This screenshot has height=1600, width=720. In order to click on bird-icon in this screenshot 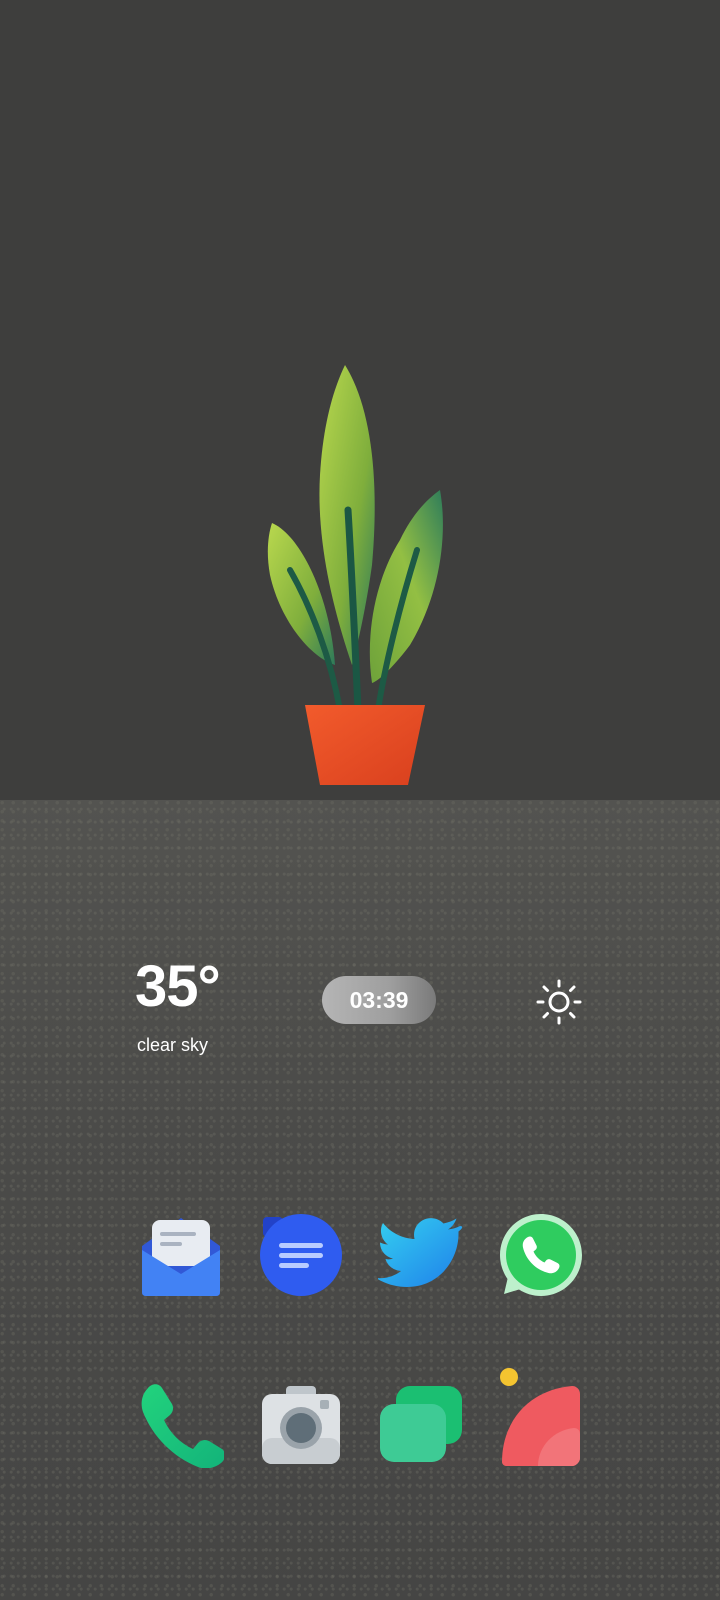, I will do `click(420, 1252)`.